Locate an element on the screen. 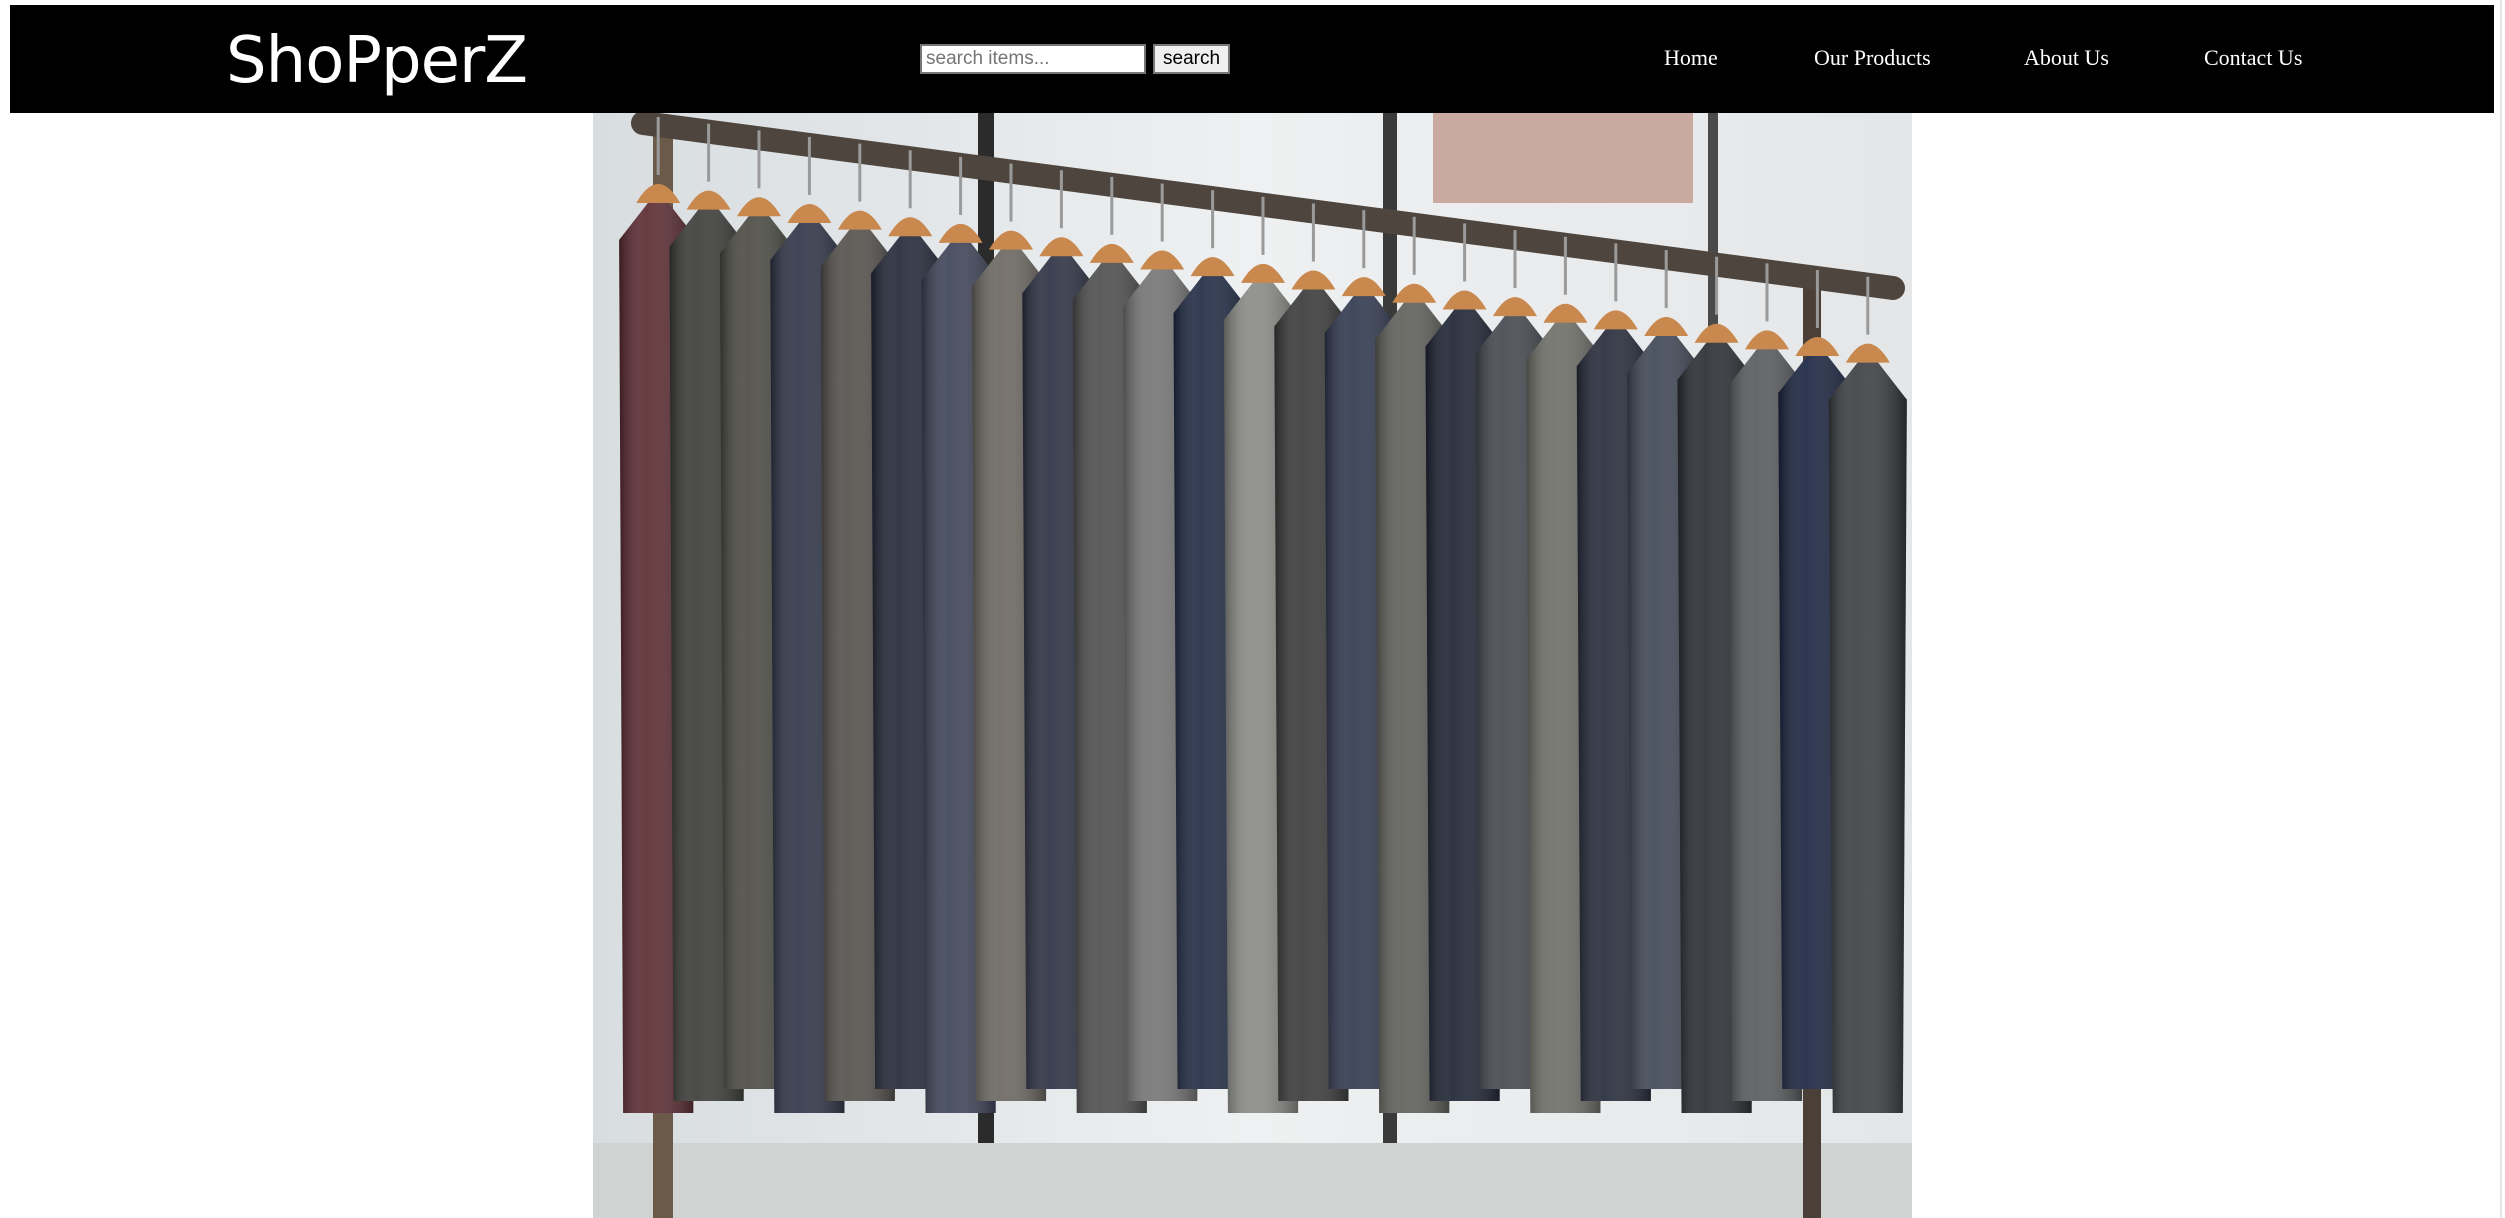 This screenshot has width=2505, height=1218. nav-link-our-products: Our Products is located at coordinates (1872, 58).